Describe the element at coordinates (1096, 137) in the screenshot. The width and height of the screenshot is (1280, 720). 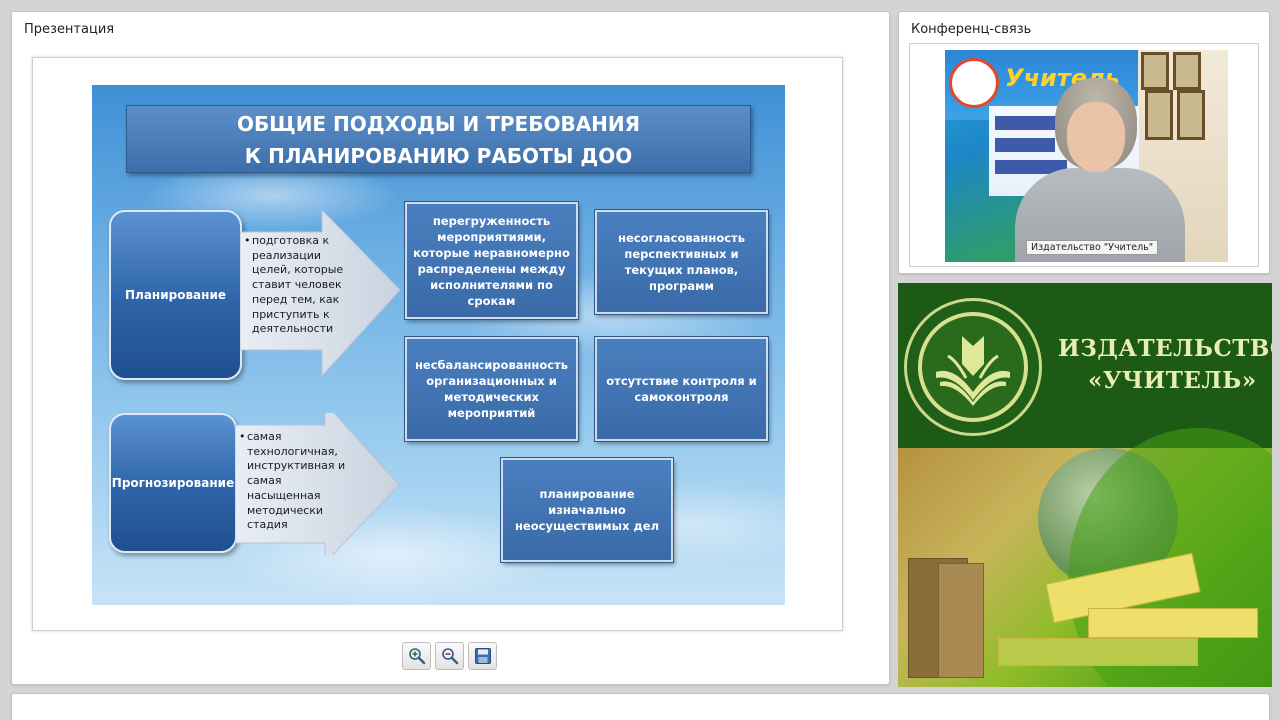
I see `presenter-face` at that location.